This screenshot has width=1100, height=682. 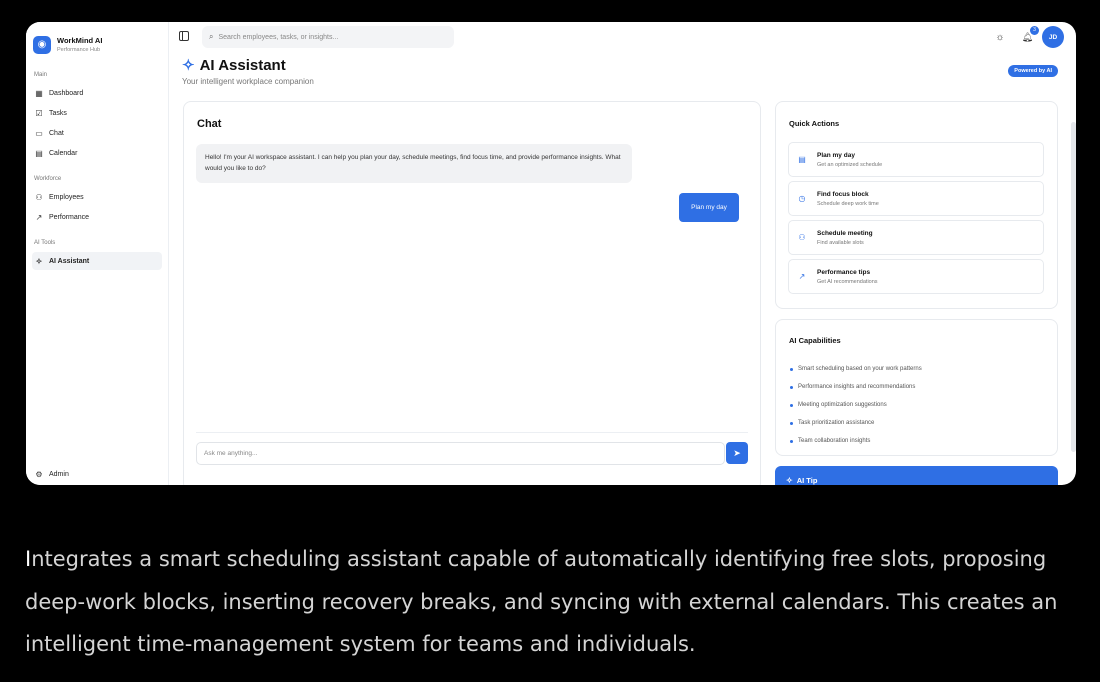 What do you see at coordinates (836, 423) in the screenshot?
I see `capability-text: Task prioritization assistance` at bounding box center [836, 423].